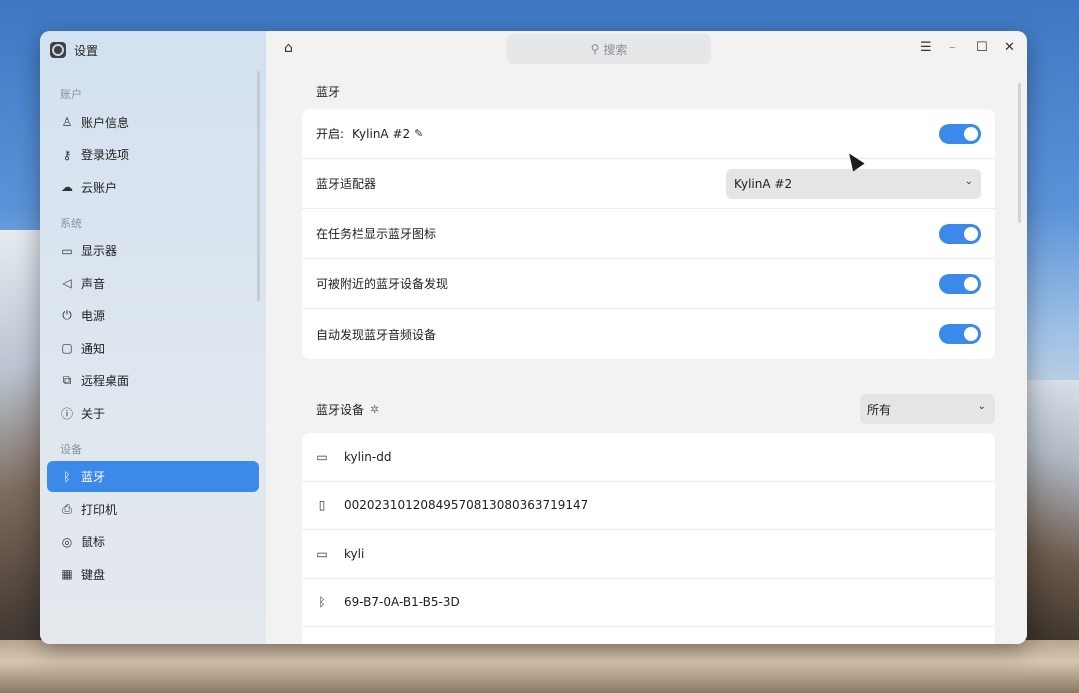  I want to click on sidebar-item: ▢ 通知, so click(153, 348).